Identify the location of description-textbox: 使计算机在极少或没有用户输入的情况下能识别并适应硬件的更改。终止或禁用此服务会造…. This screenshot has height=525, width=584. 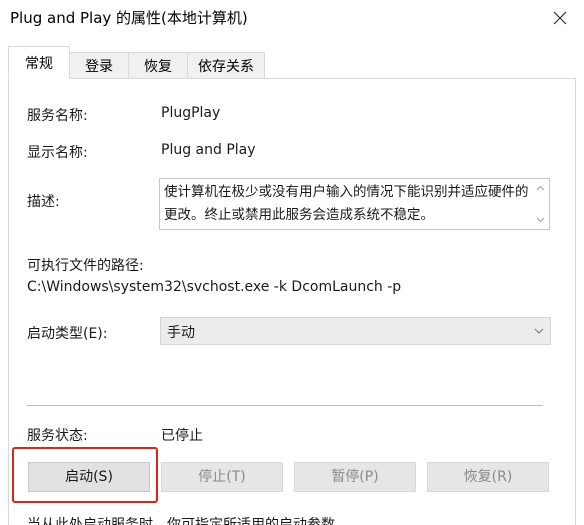
(354, 204).